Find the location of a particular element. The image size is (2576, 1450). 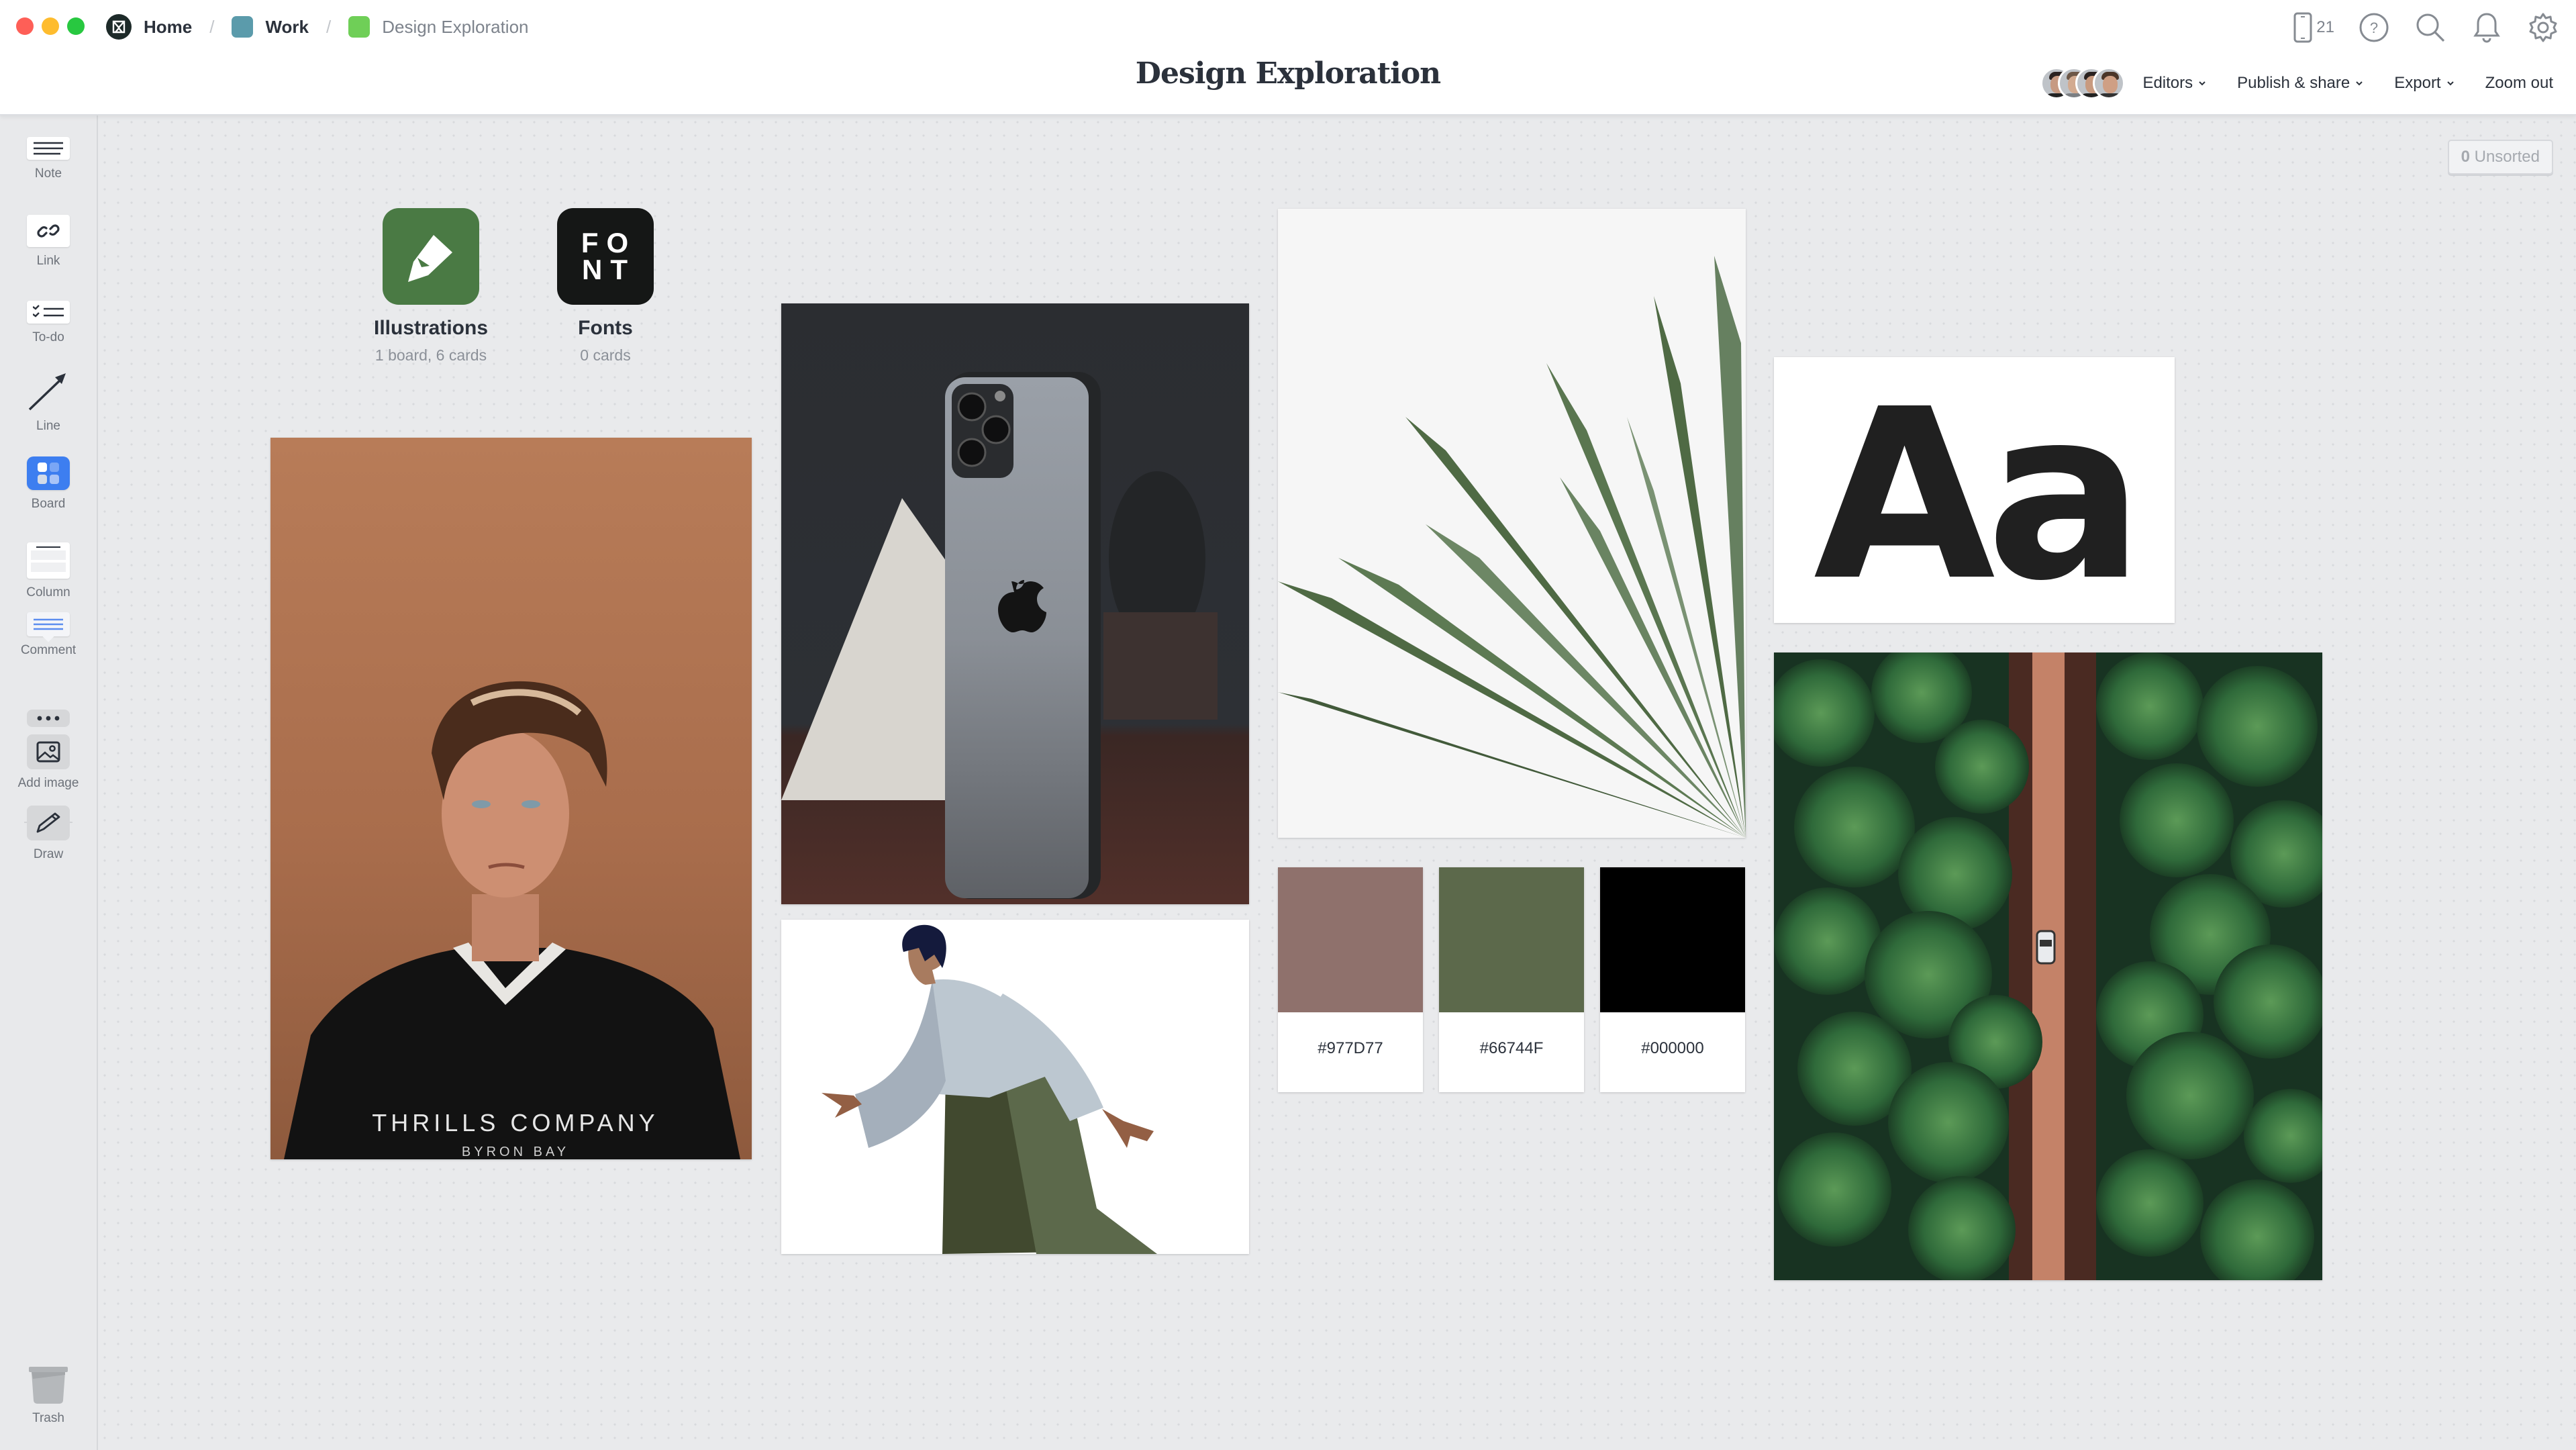

tool-link: Link is located at coordinates (48, 242).